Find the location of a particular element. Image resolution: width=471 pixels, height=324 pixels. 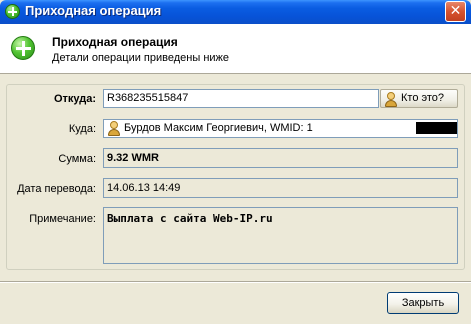

window-close-button: ✕ is located at coordinates (455, 11).